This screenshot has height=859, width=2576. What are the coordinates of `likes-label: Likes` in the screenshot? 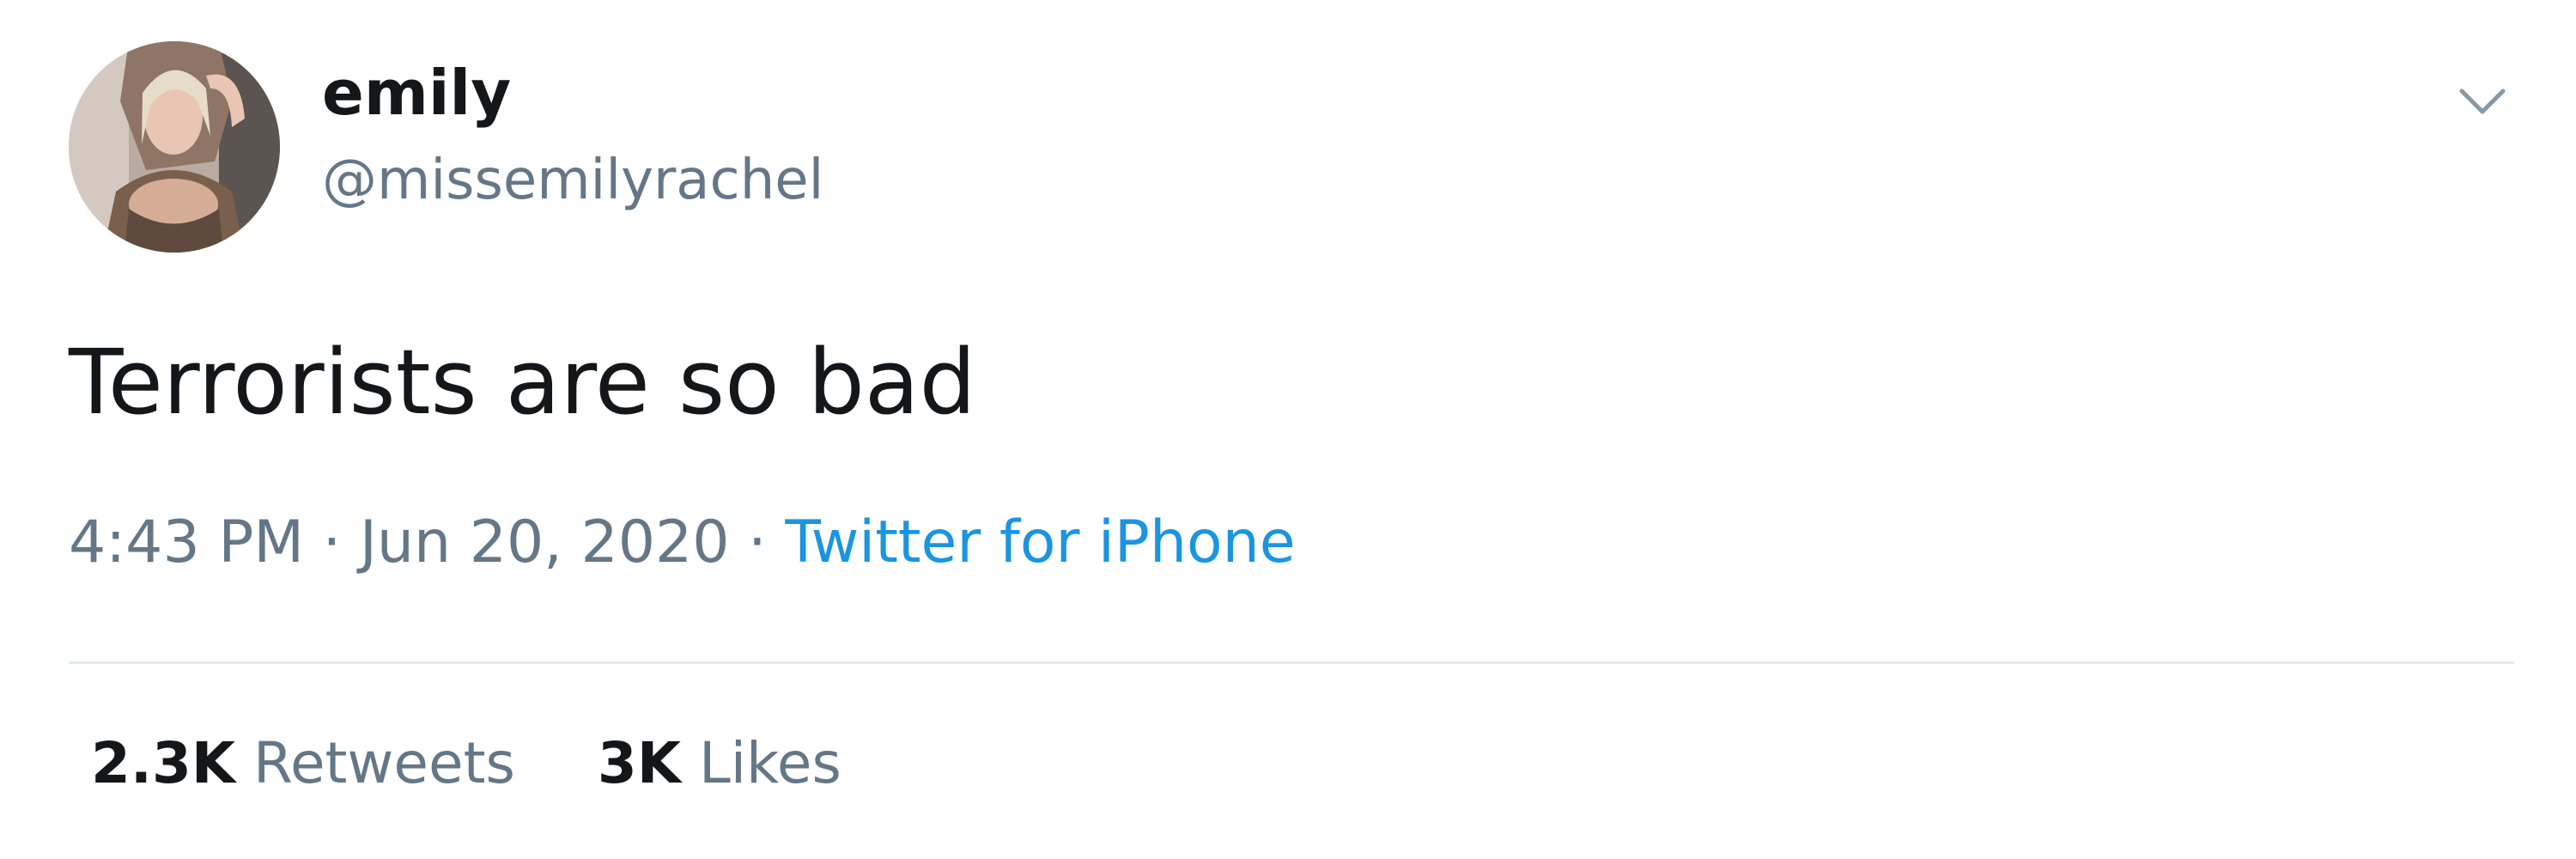 It's located at (770, 763).